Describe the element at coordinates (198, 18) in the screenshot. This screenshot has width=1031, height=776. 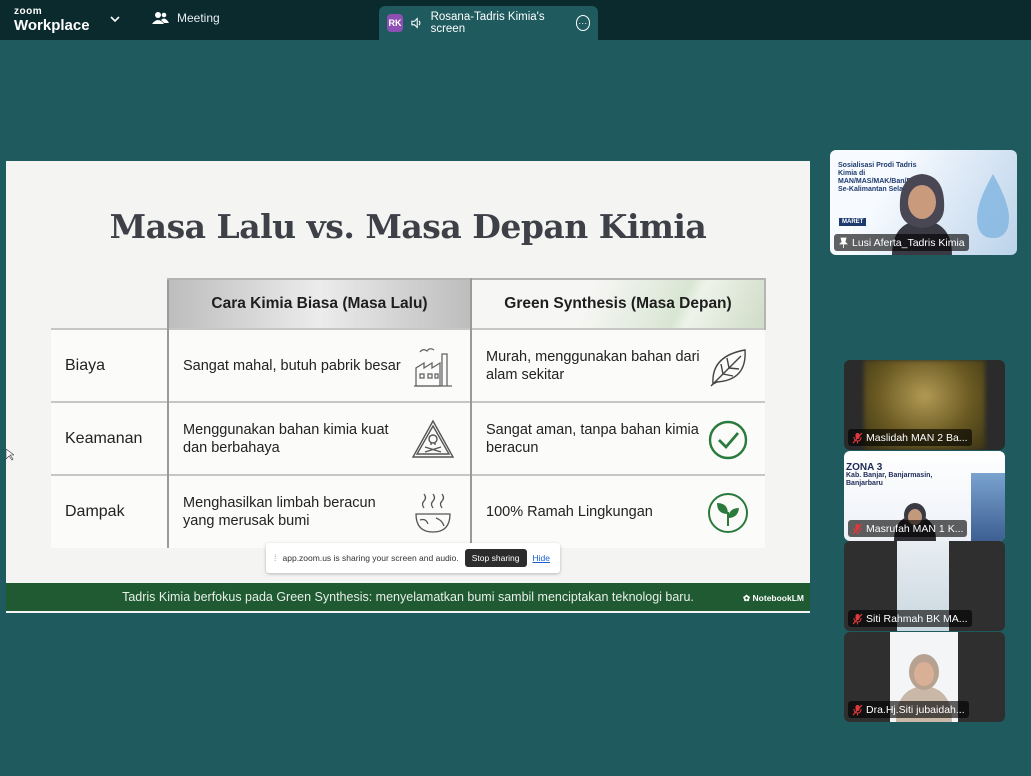
I see `meeting-label: Meeting` at that location.